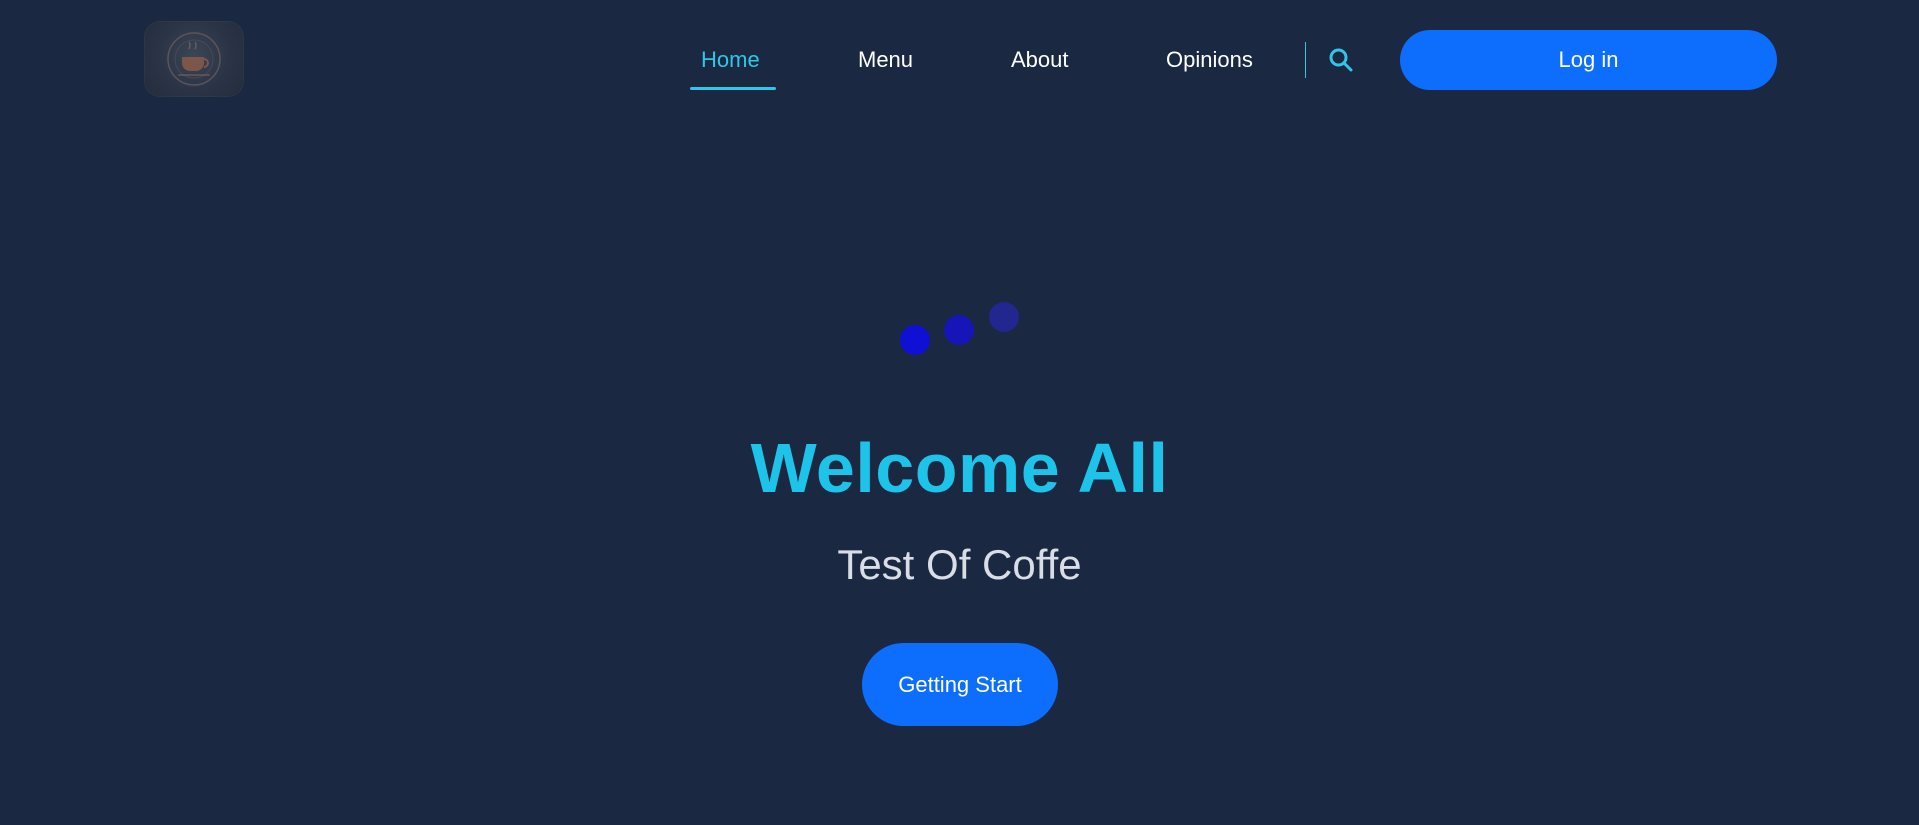 The image size is (1919, 825). What do you see at coordinates (885, 60) in the screenshot?
I see `nav-item-menu: Menu` at bounding box center [885, 60].